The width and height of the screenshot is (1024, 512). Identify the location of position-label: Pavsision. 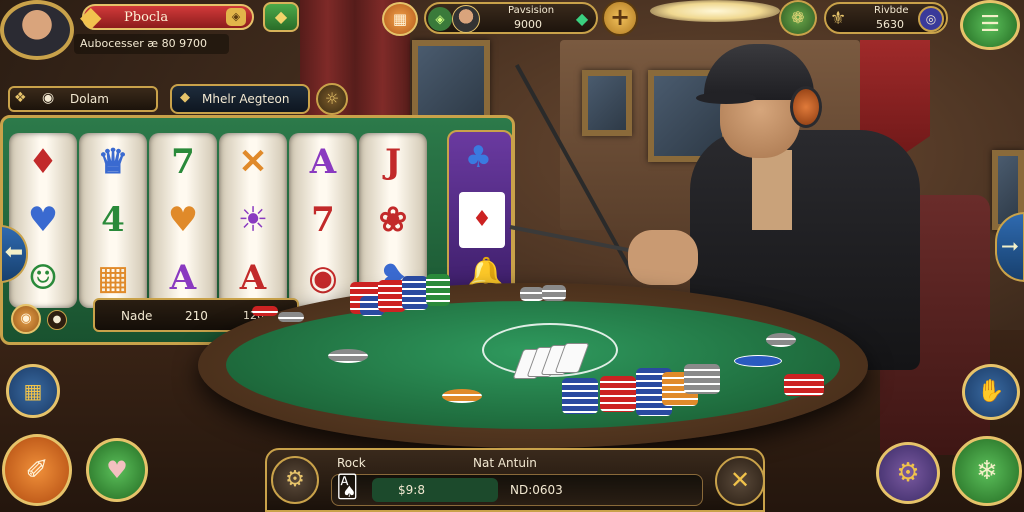
(531, 10).